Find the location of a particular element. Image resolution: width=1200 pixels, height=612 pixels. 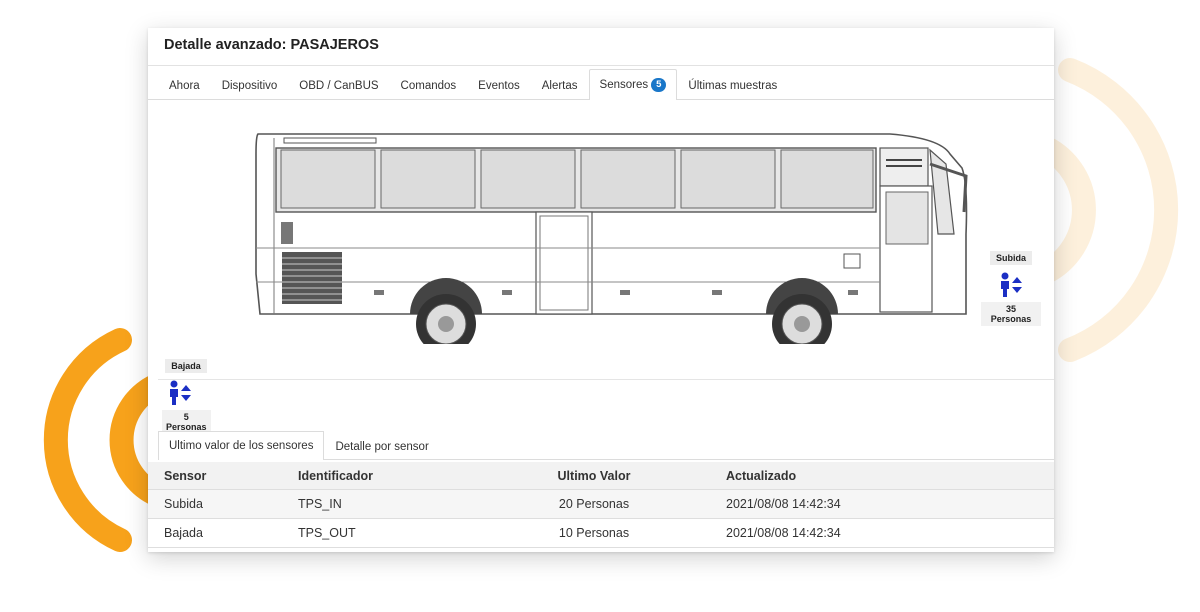

tab-label: Comandos is located at coordinates (428, 86).